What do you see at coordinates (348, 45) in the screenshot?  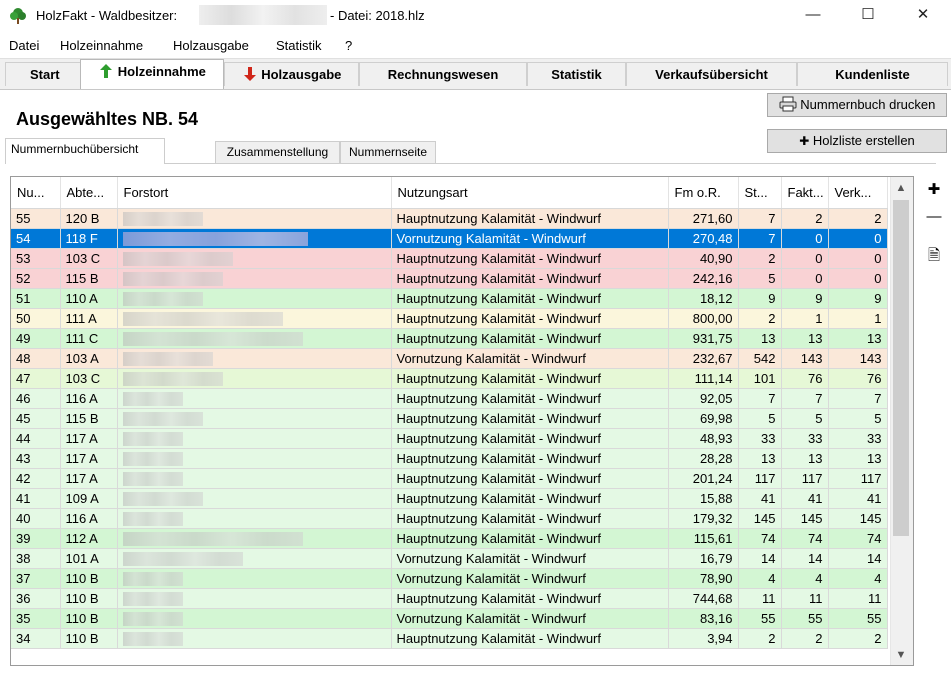 I see `menu-help: ?` at bounding box center [348, 45].